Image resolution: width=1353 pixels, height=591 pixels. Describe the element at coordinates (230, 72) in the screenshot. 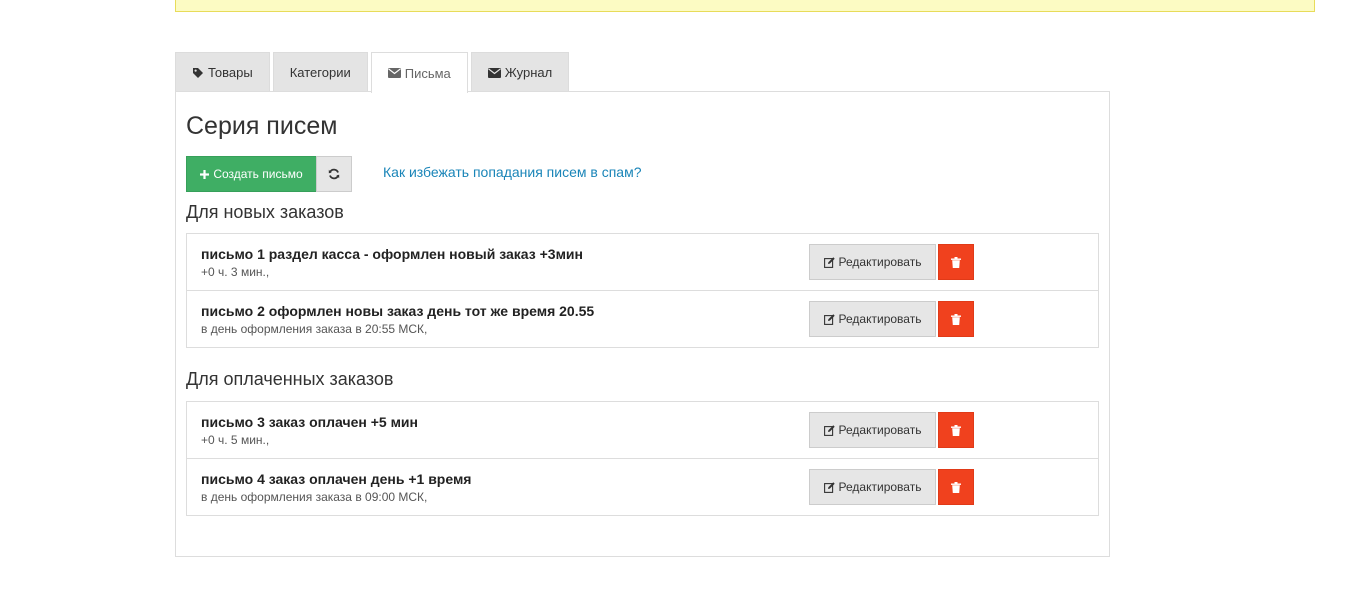

I see `tab-label: Товары` at that location.